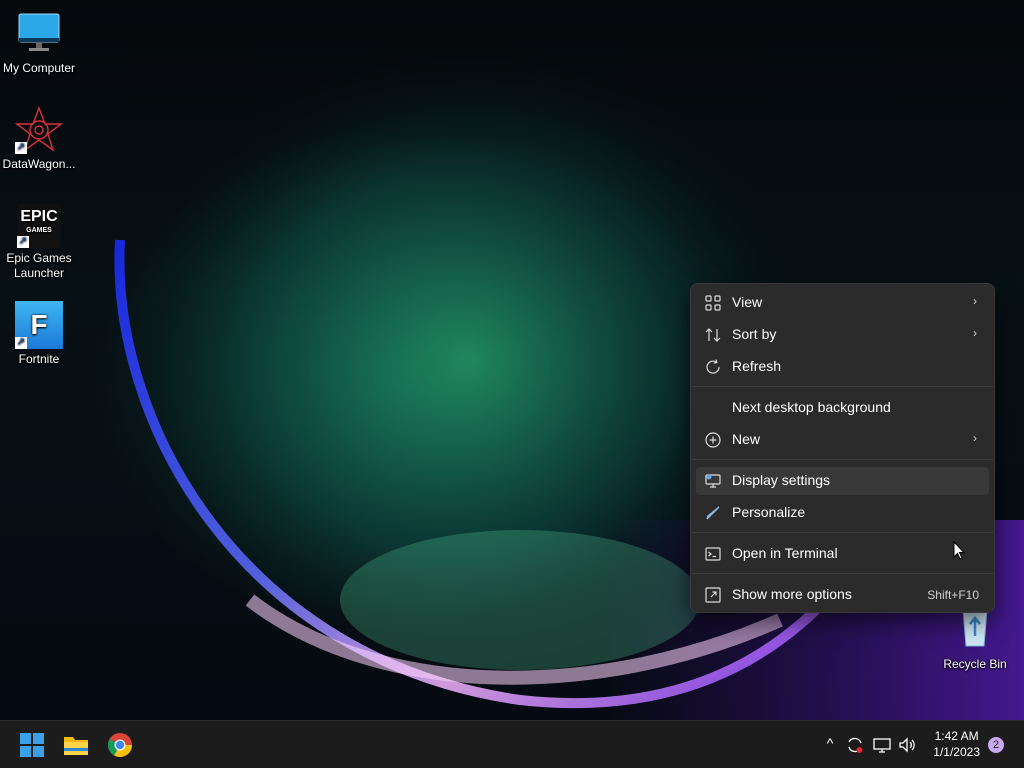  I want to click on menu-item-label: Open in Terminal, so click(785, 553).